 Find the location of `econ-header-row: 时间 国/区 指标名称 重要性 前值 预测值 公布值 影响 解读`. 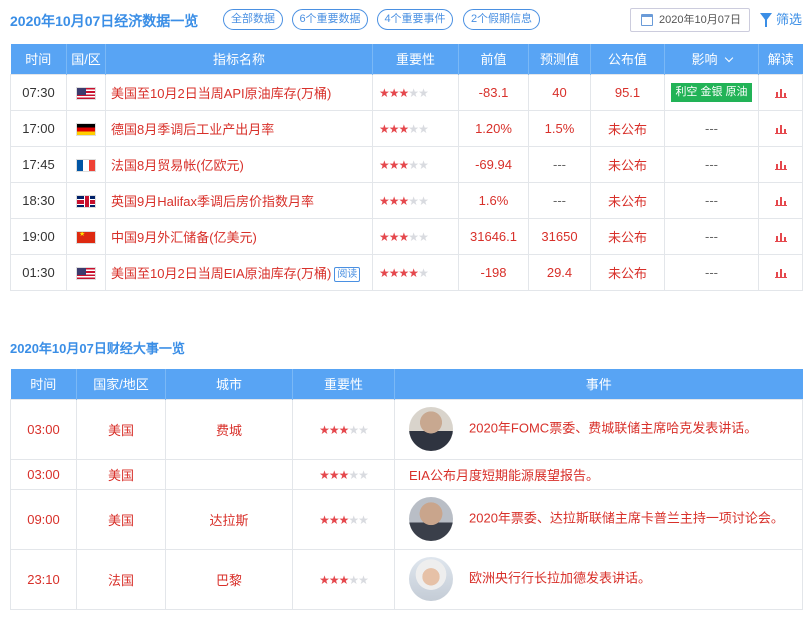

econ-header-row: 时间 国/区 指标名称 重要性 前值 预测值 公布值 影响 解读 is located at coordinates (406, 59).